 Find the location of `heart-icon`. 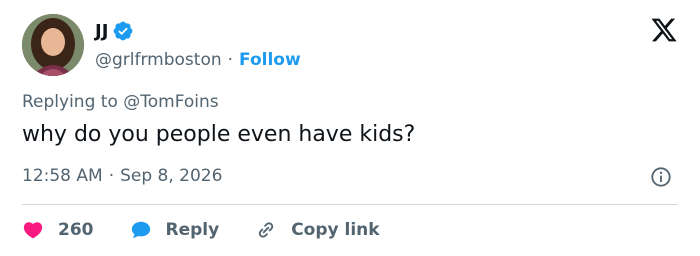

heart-icon is located at coordinates (33, 230).